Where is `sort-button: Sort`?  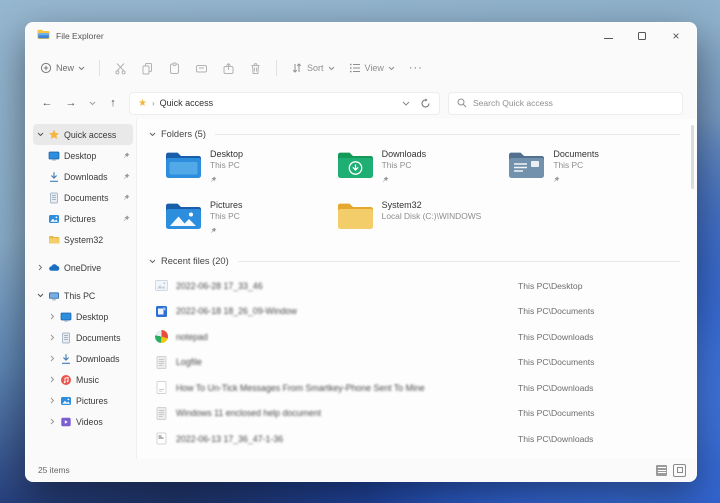 sort-button: Sort is located at coordinates (313, 68).